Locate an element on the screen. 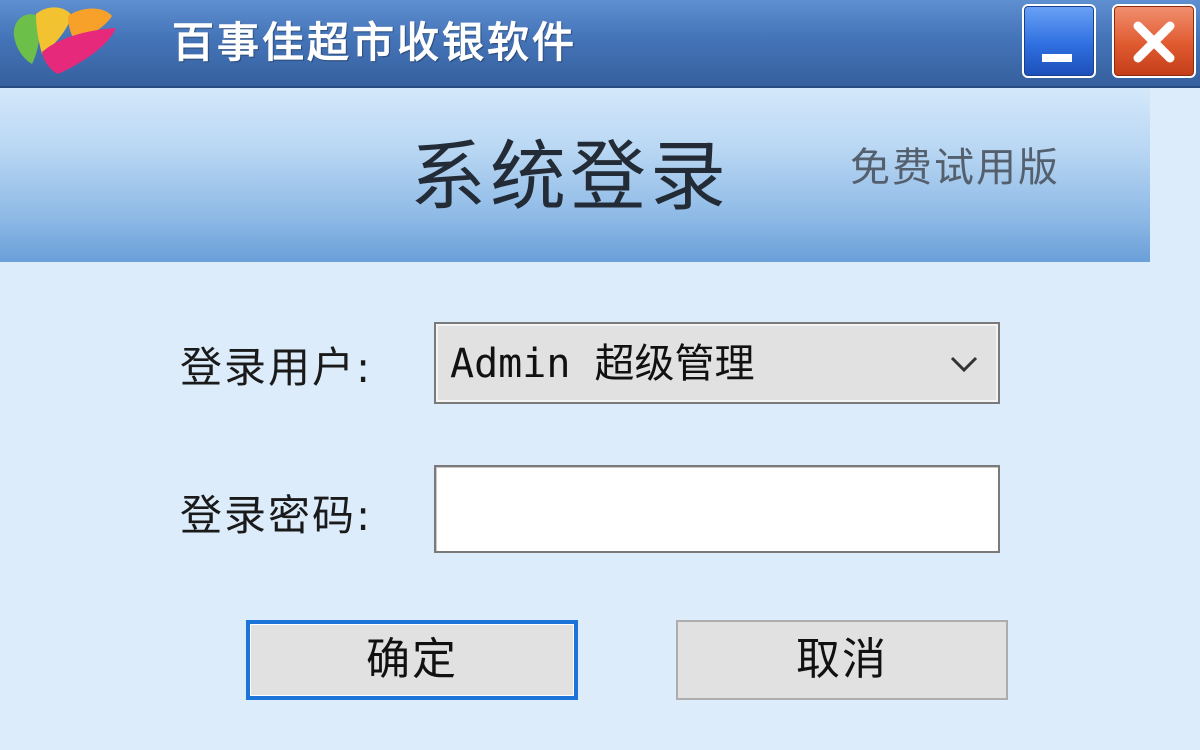 The height and width of the screenshot is (750, 1200). user-select: Admin 超级管理 is located at coordinates (717, 363).